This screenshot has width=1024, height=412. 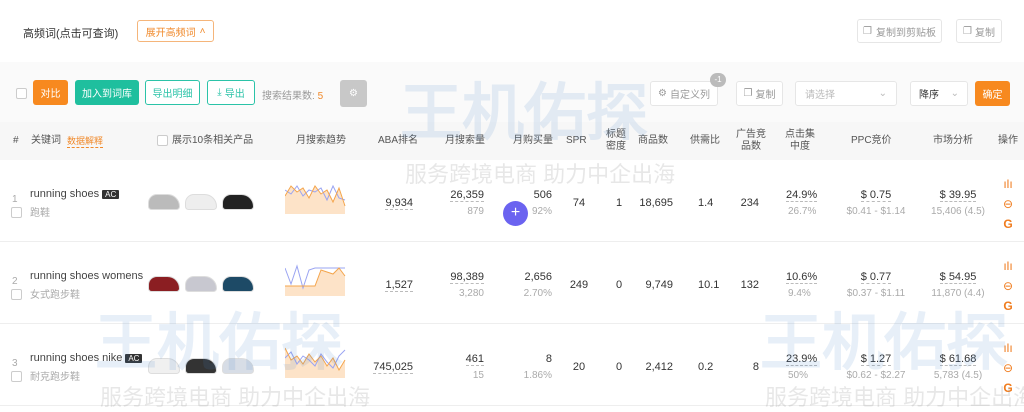 What do you see at coordinates (876, 375) in the screenshot?
I see `ppc-range: $0.62 - $2.27` at bounding box center [876, 375].